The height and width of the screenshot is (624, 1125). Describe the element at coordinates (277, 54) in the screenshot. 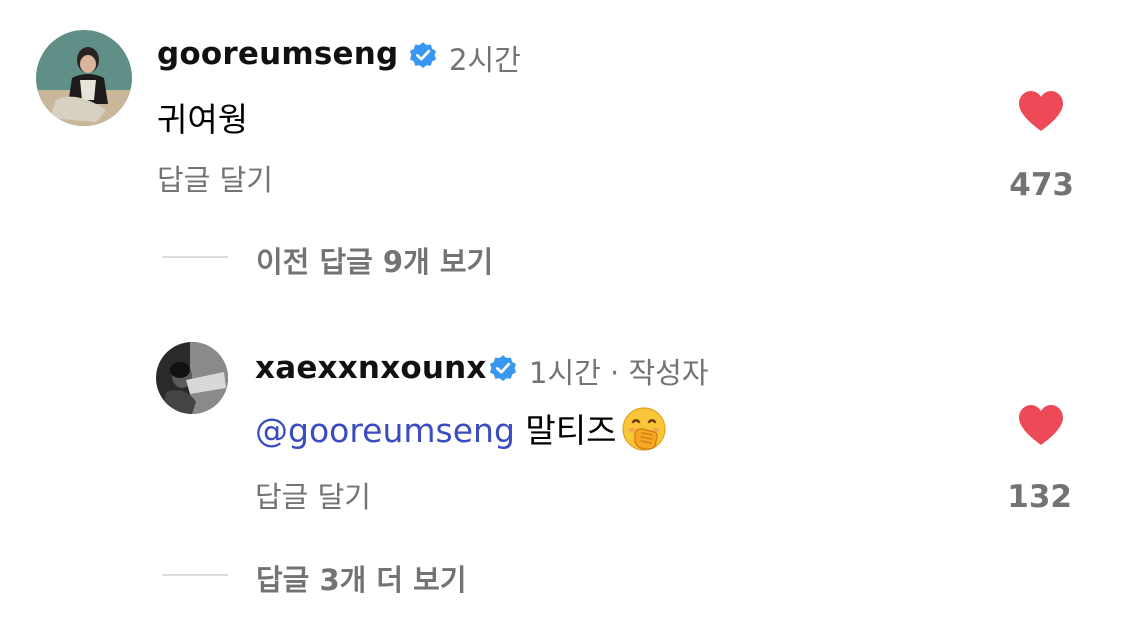

I see `comment-username: gooreumseng` at that location.